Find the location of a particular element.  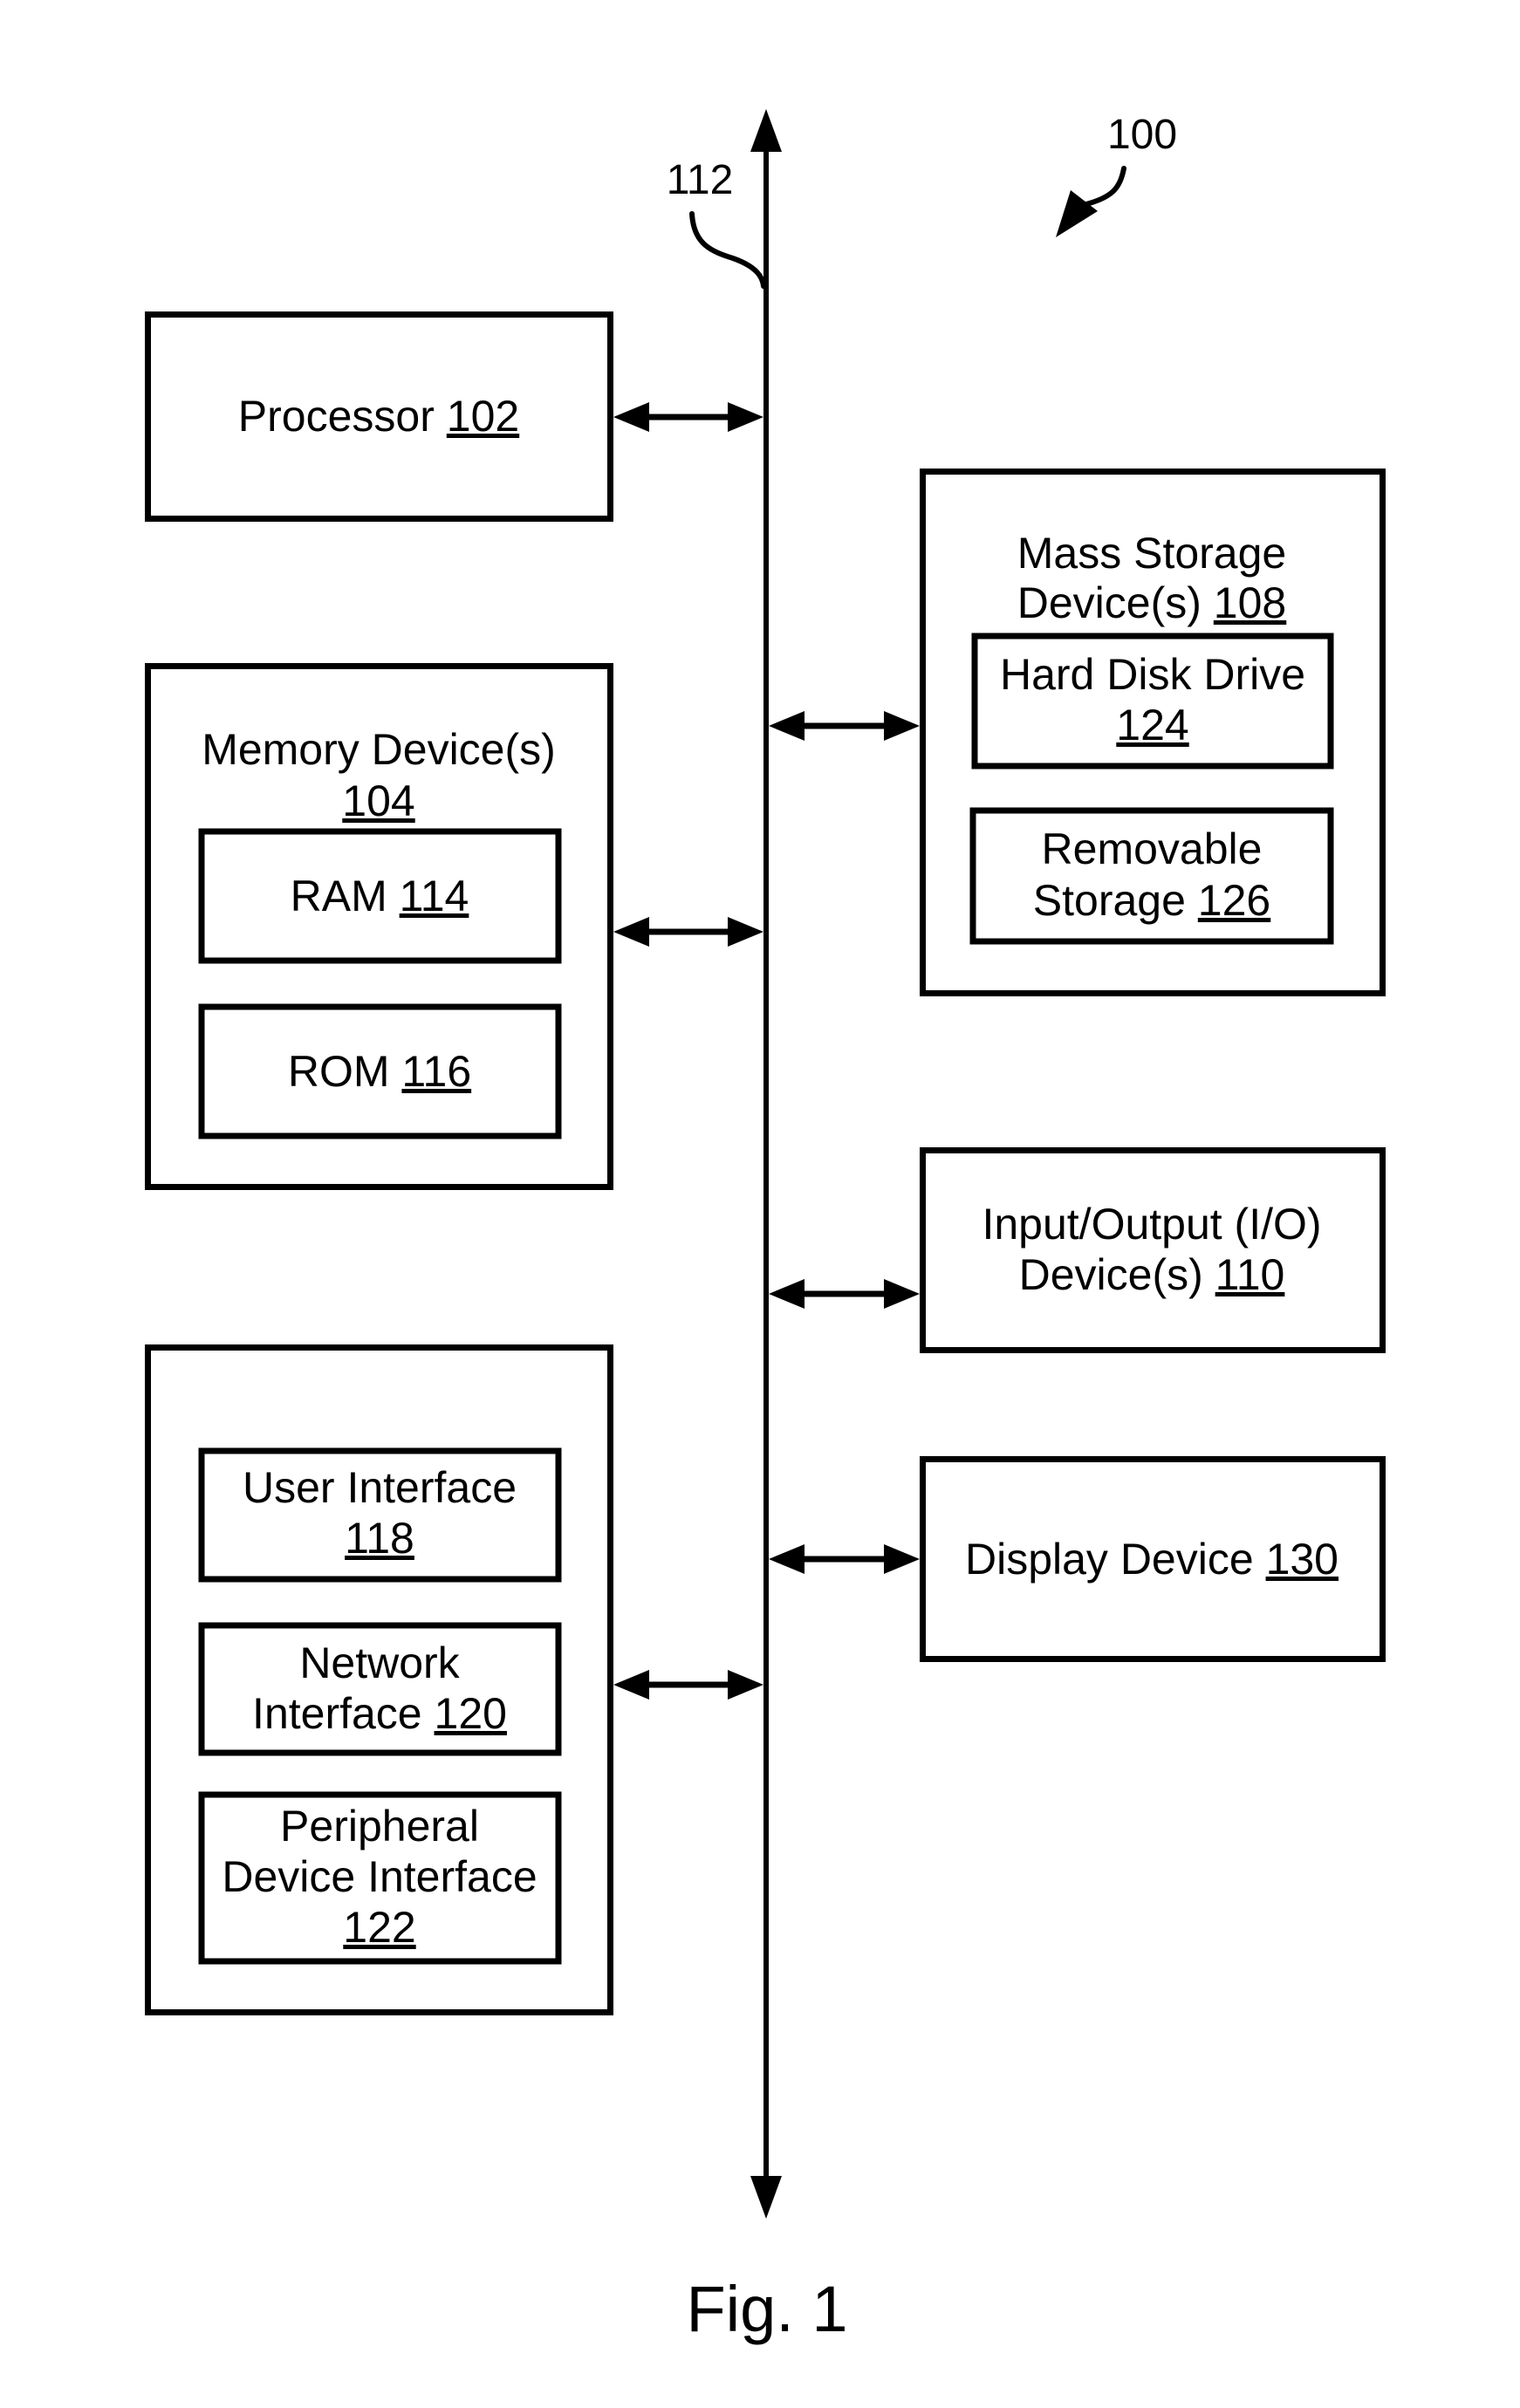

hdd-block: Hard Disk Drive 124 is located at coordinates (1152, 702).